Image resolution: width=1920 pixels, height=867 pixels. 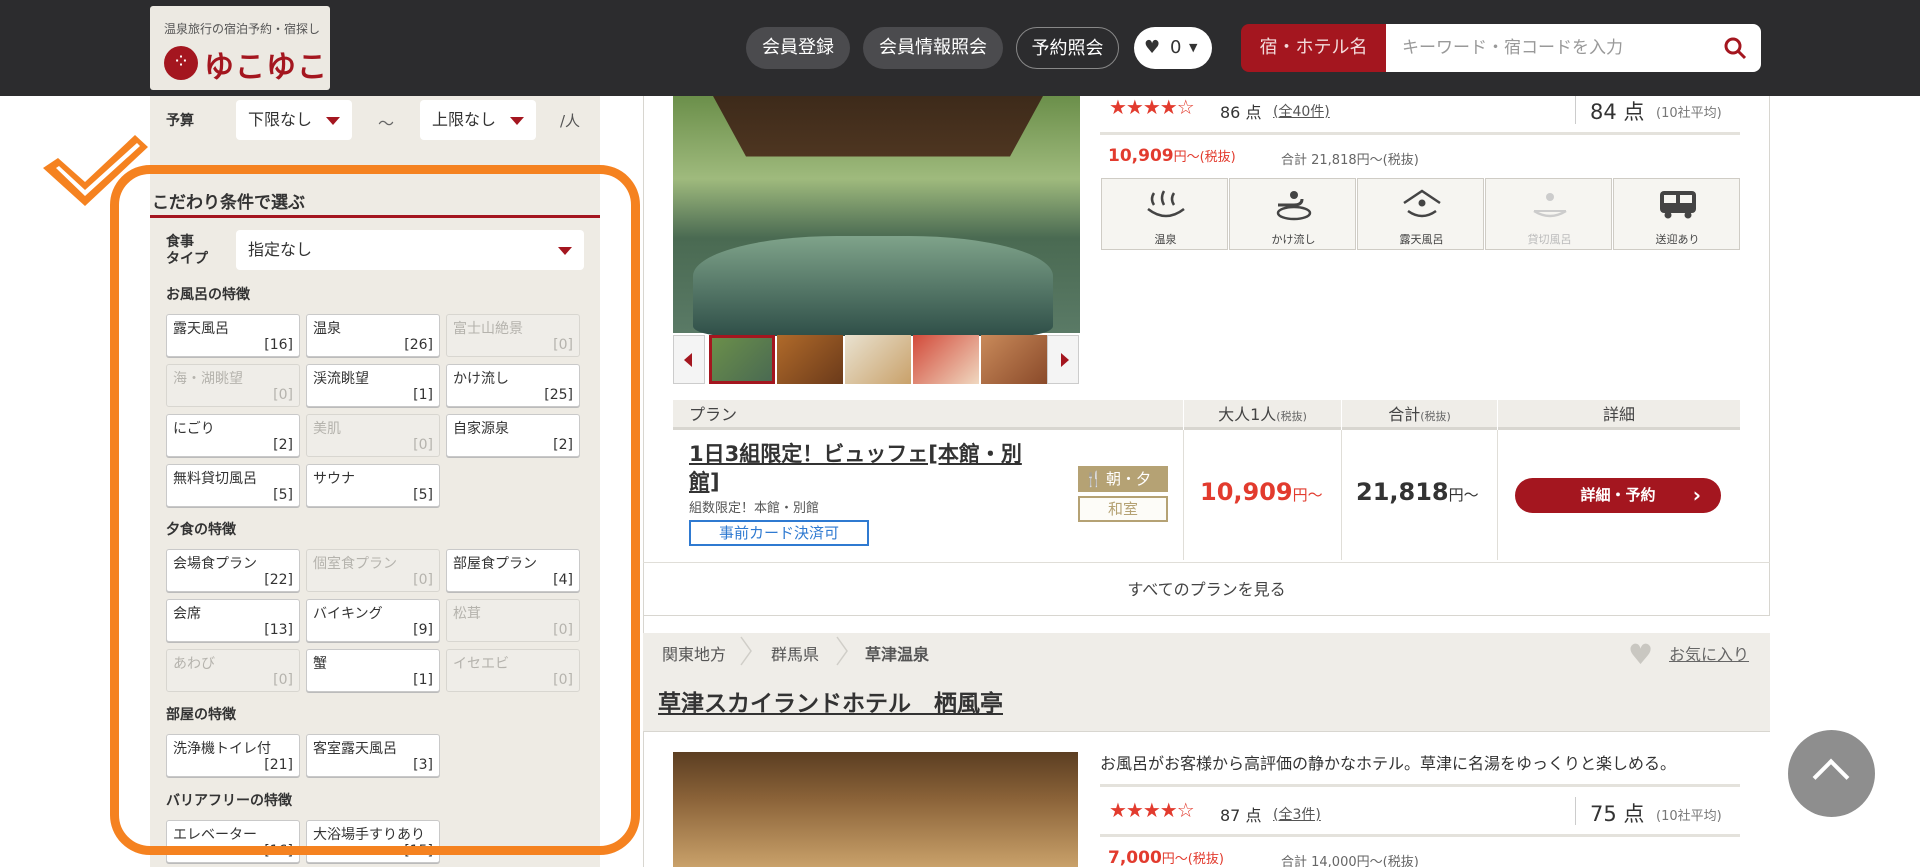 I want to click on scroll-to-top-button, so click(x=1831, y=773).